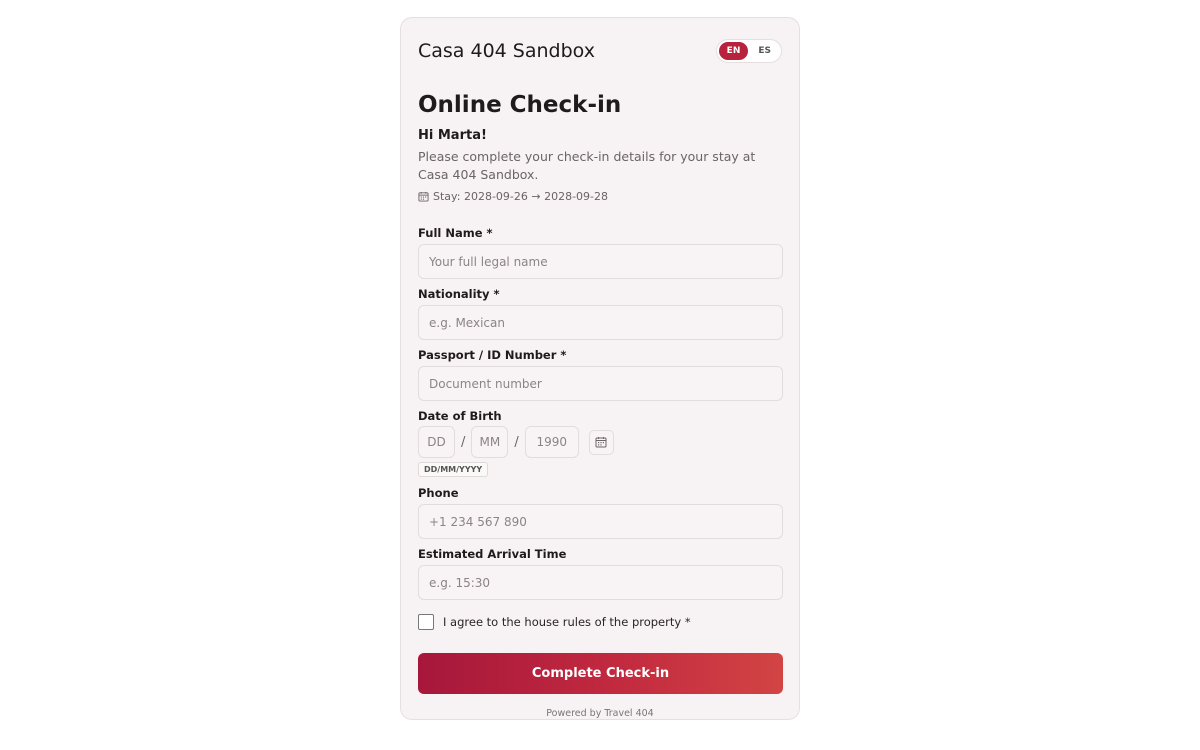  What do you see at coordinates (460, 416) in the screenshot?
I see `dob-label: Date of Birth` at bounding box center [460, 416].